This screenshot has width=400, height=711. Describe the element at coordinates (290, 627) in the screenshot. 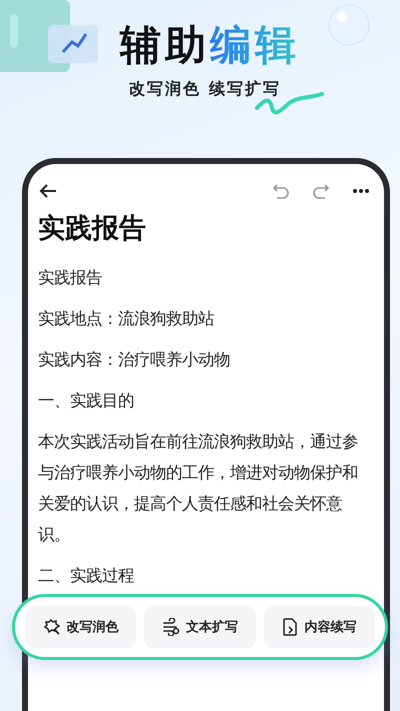

I see `document-icon` at that location.